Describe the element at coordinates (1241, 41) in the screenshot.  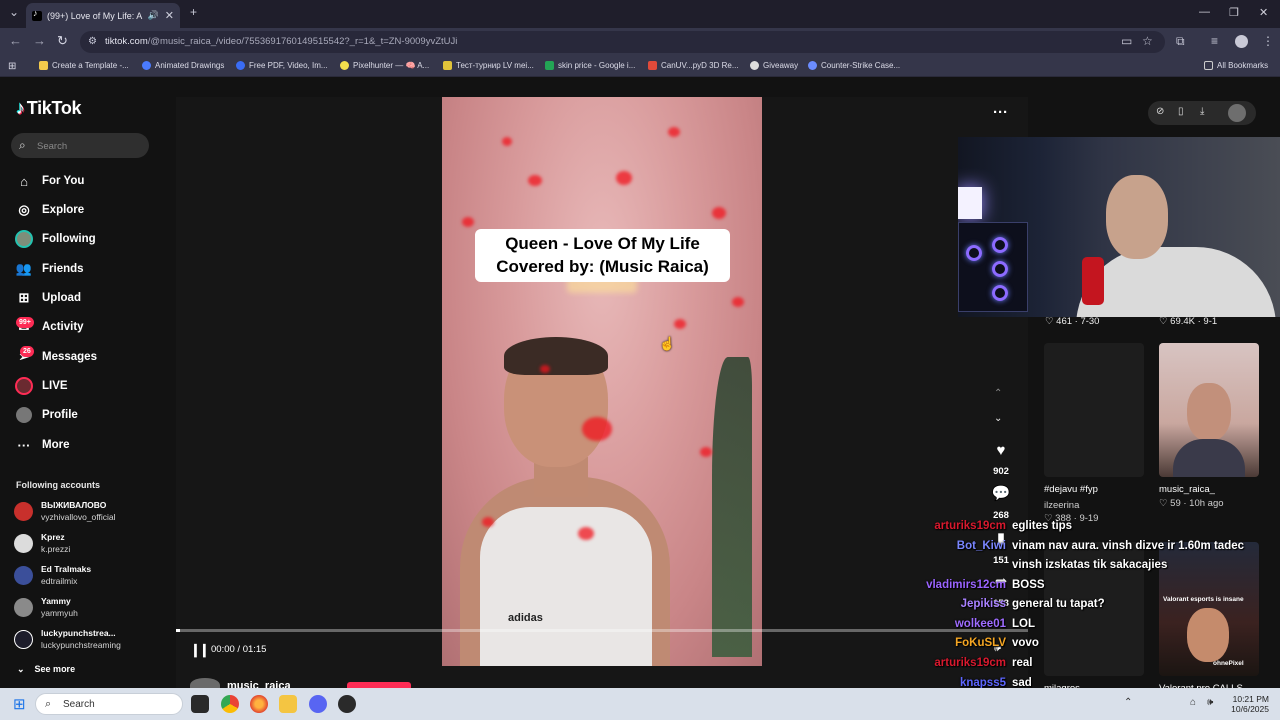
I see `profile-avatar` at that location.